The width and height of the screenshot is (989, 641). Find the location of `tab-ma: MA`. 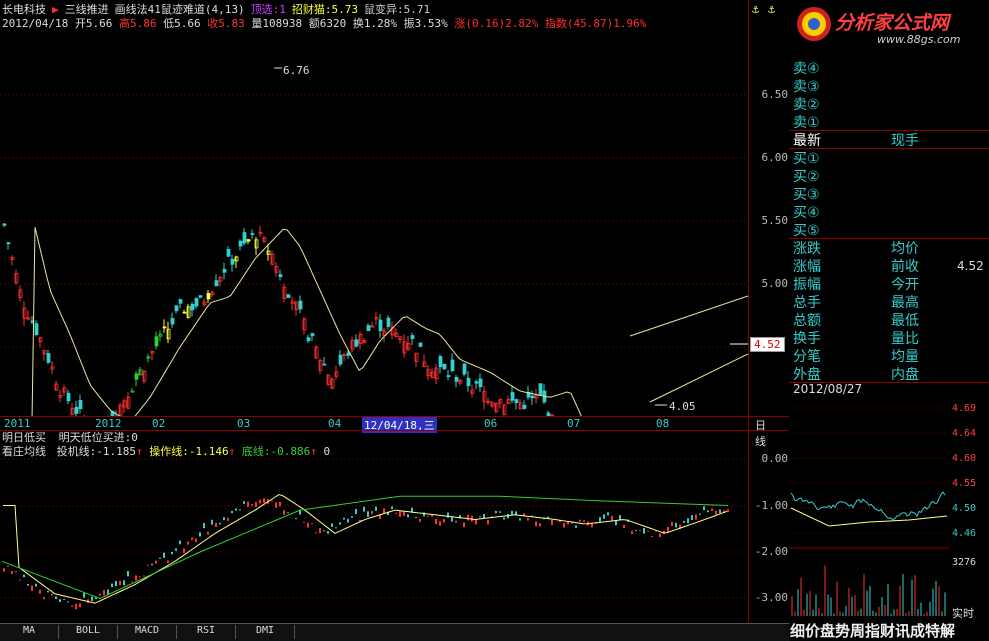

tab-ma: MA is located at coordinates (29, 632).